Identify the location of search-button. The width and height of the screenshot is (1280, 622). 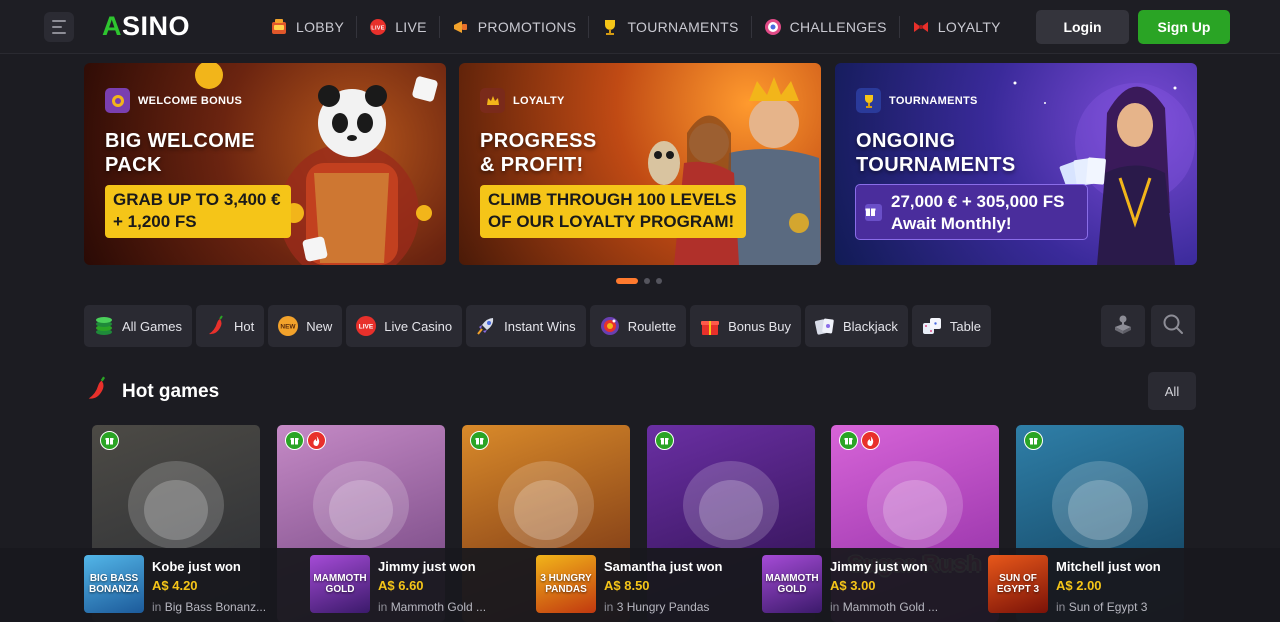
(1173, 326).